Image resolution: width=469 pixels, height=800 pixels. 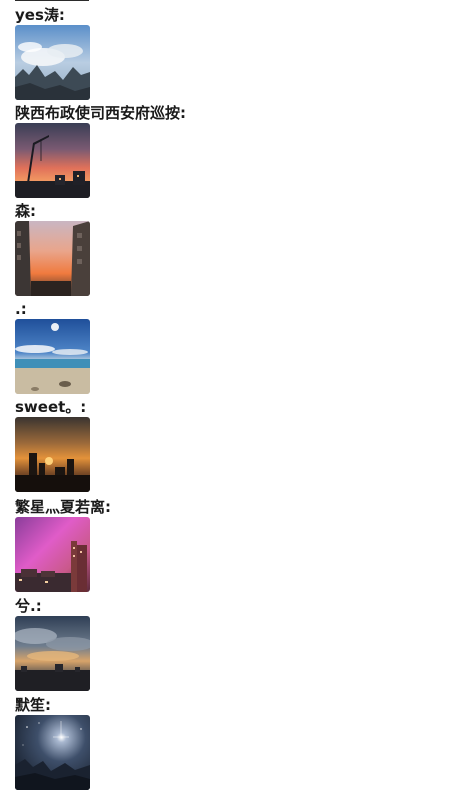 I want to click on post-username: 繁星灬夏若离:, so click(x=63, y=507).